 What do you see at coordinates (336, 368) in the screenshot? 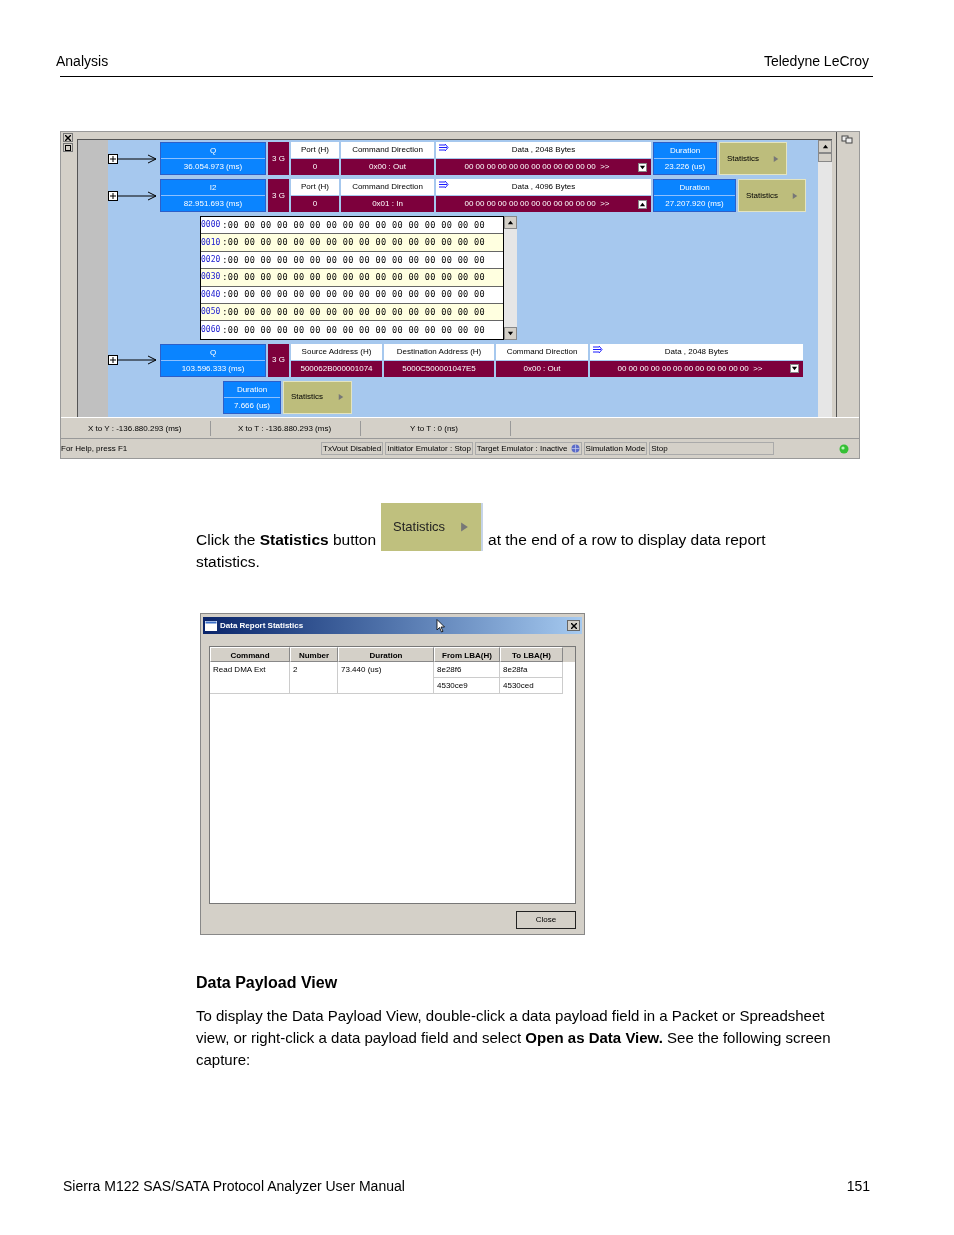
I see `field-value: 500062B000001074` at bounding box center [336, 368].